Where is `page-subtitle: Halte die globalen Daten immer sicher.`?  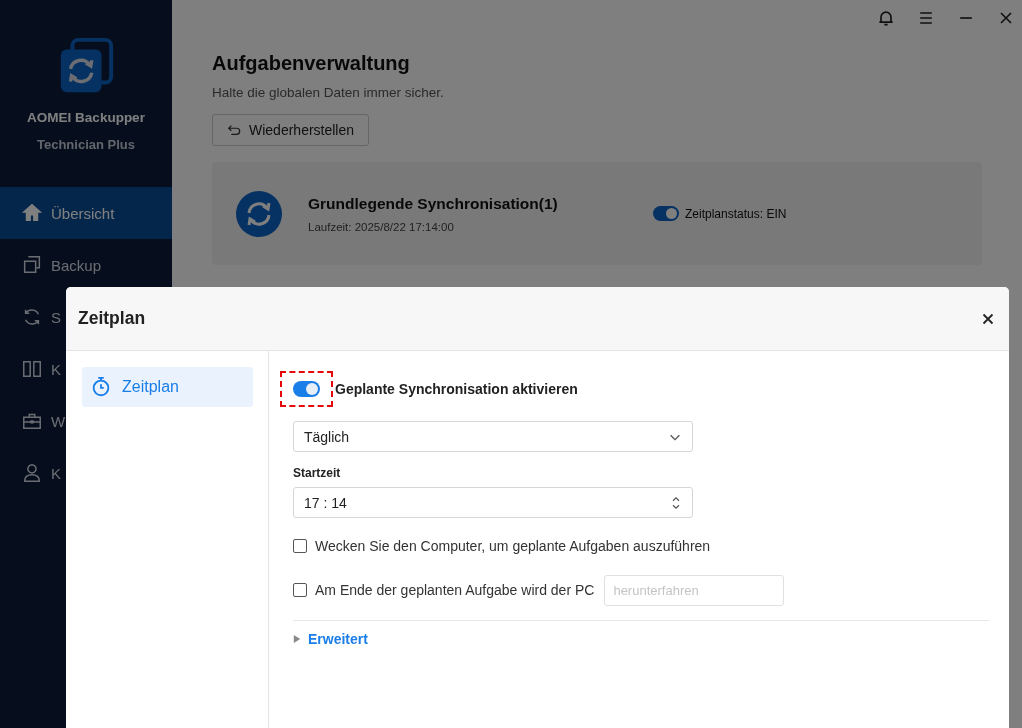 page-subtitle: Halte die globalen Daten immer sicher. is located at coordinates (328, 92).